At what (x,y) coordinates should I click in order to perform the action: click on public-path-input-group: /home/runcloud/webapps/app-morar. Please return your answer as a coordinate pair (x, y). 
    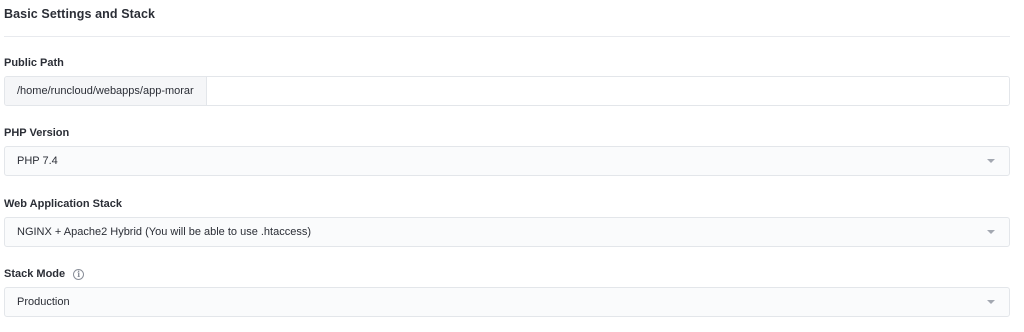
    Looking at the image, I should click on (507, 91).